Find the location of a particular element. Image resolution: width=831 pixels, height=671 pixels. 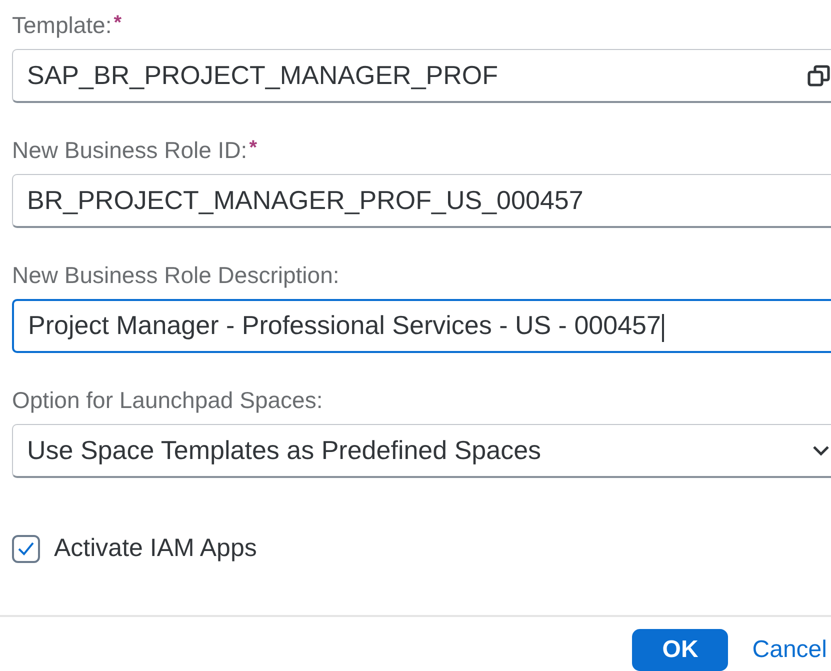

field-label: New Business Role ID: is located at coordinates (130, 150).